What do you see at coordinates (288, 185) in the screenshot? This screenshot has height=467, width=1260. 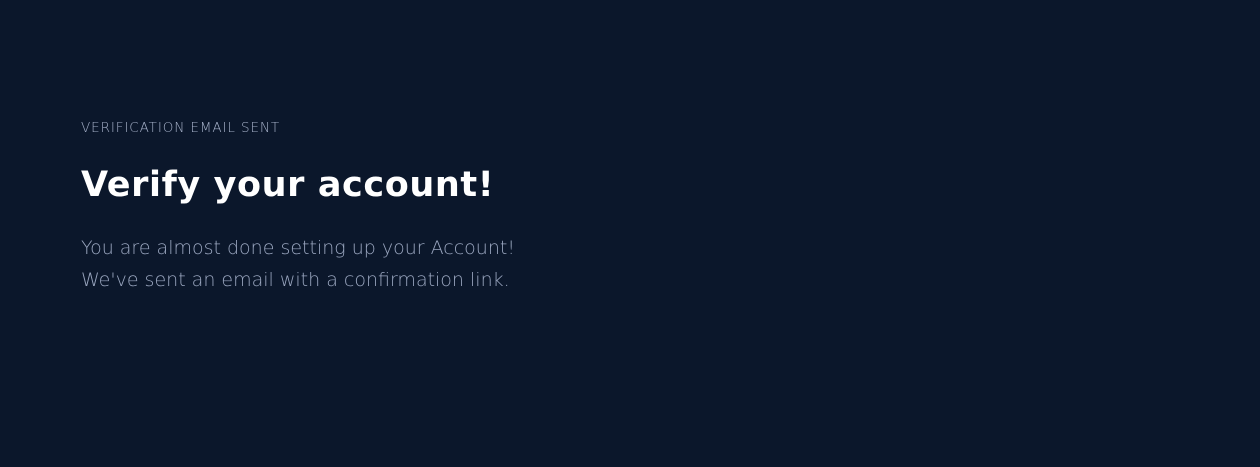 I see `page-title: Verify your account!` at bounding box center [288, 185].